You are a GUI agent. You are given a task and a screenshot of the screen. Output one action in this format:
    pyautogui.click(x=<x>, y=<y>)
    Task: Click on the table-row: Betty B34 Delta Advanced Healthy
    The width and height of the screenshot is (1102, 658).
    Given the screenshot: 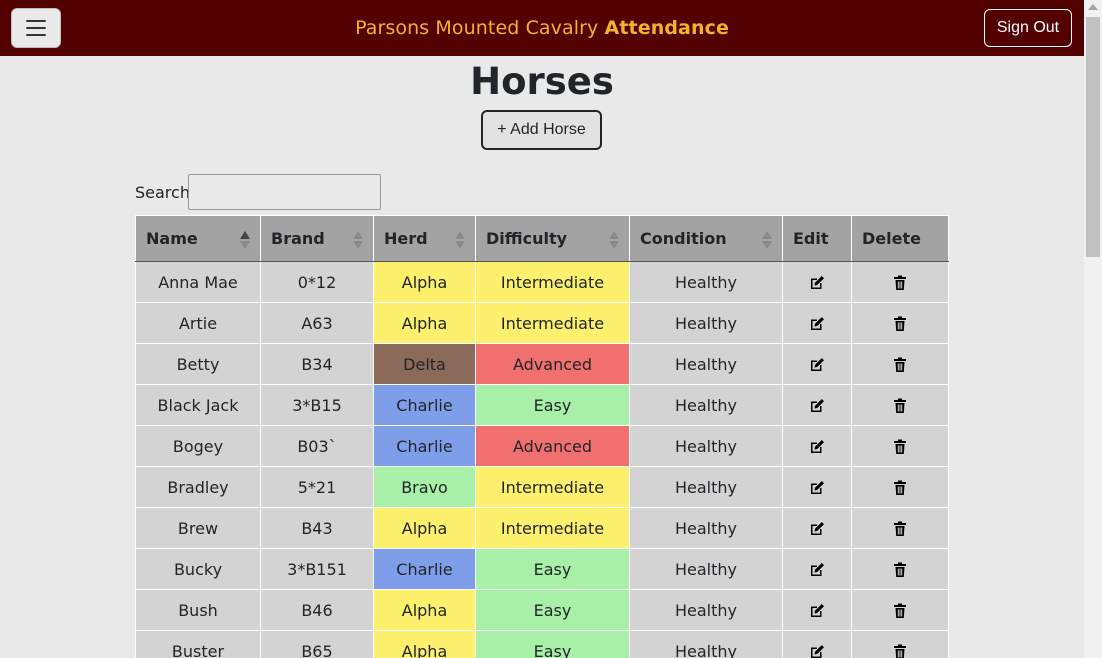 What is the action you would take?
    pyautogui.click(x=542, y=364)
    